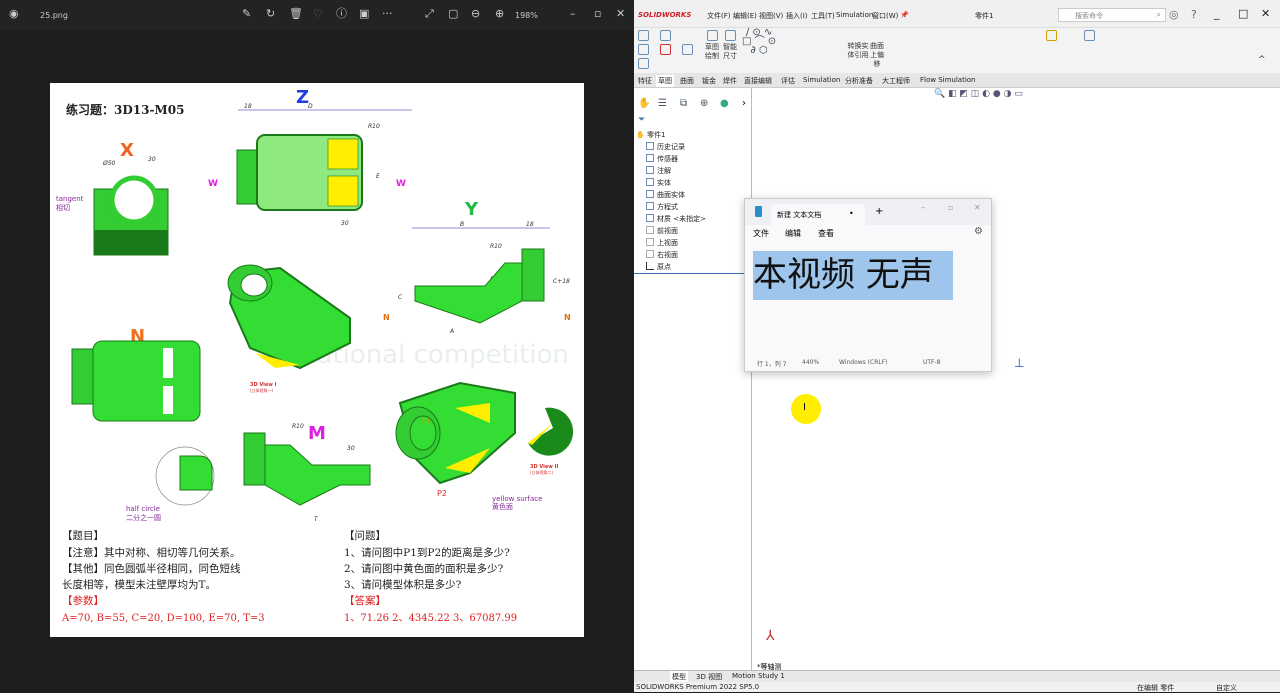 The width and height of the screenshot is (1280, 693). What do you see at coordinates (341, 14) in the screenshot?
I see `info-icon: ⓘ` at bounding box center [341, 14].